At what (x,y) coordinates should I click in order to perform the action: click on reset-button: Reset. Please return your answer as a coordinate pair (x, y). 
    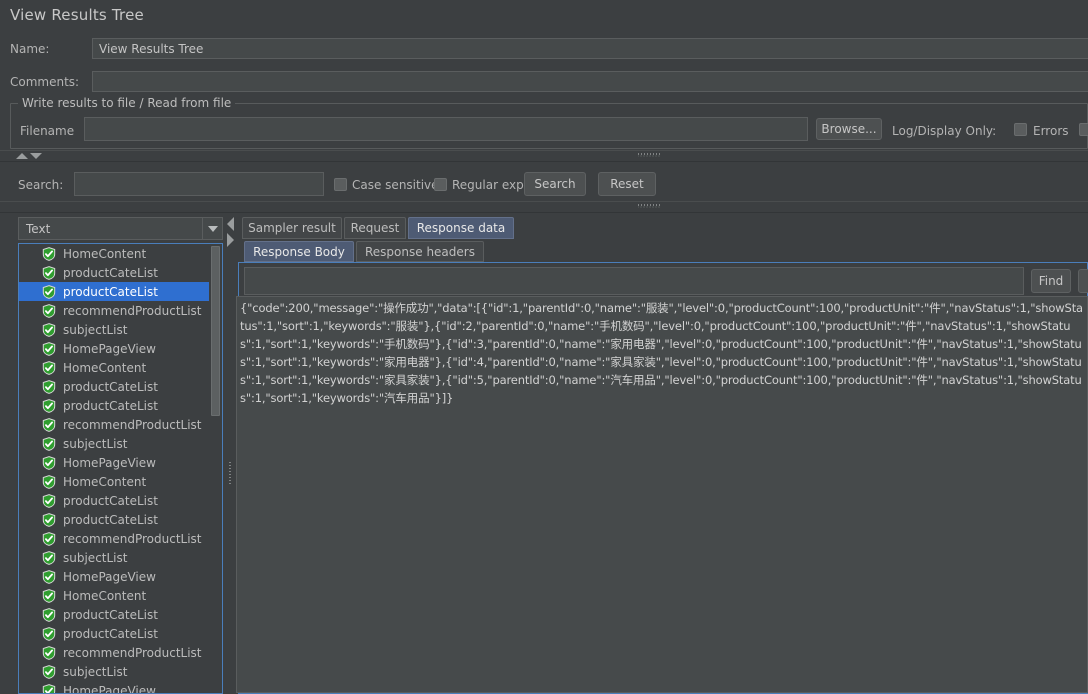
    Looking at the image, I should click on (627, 184).